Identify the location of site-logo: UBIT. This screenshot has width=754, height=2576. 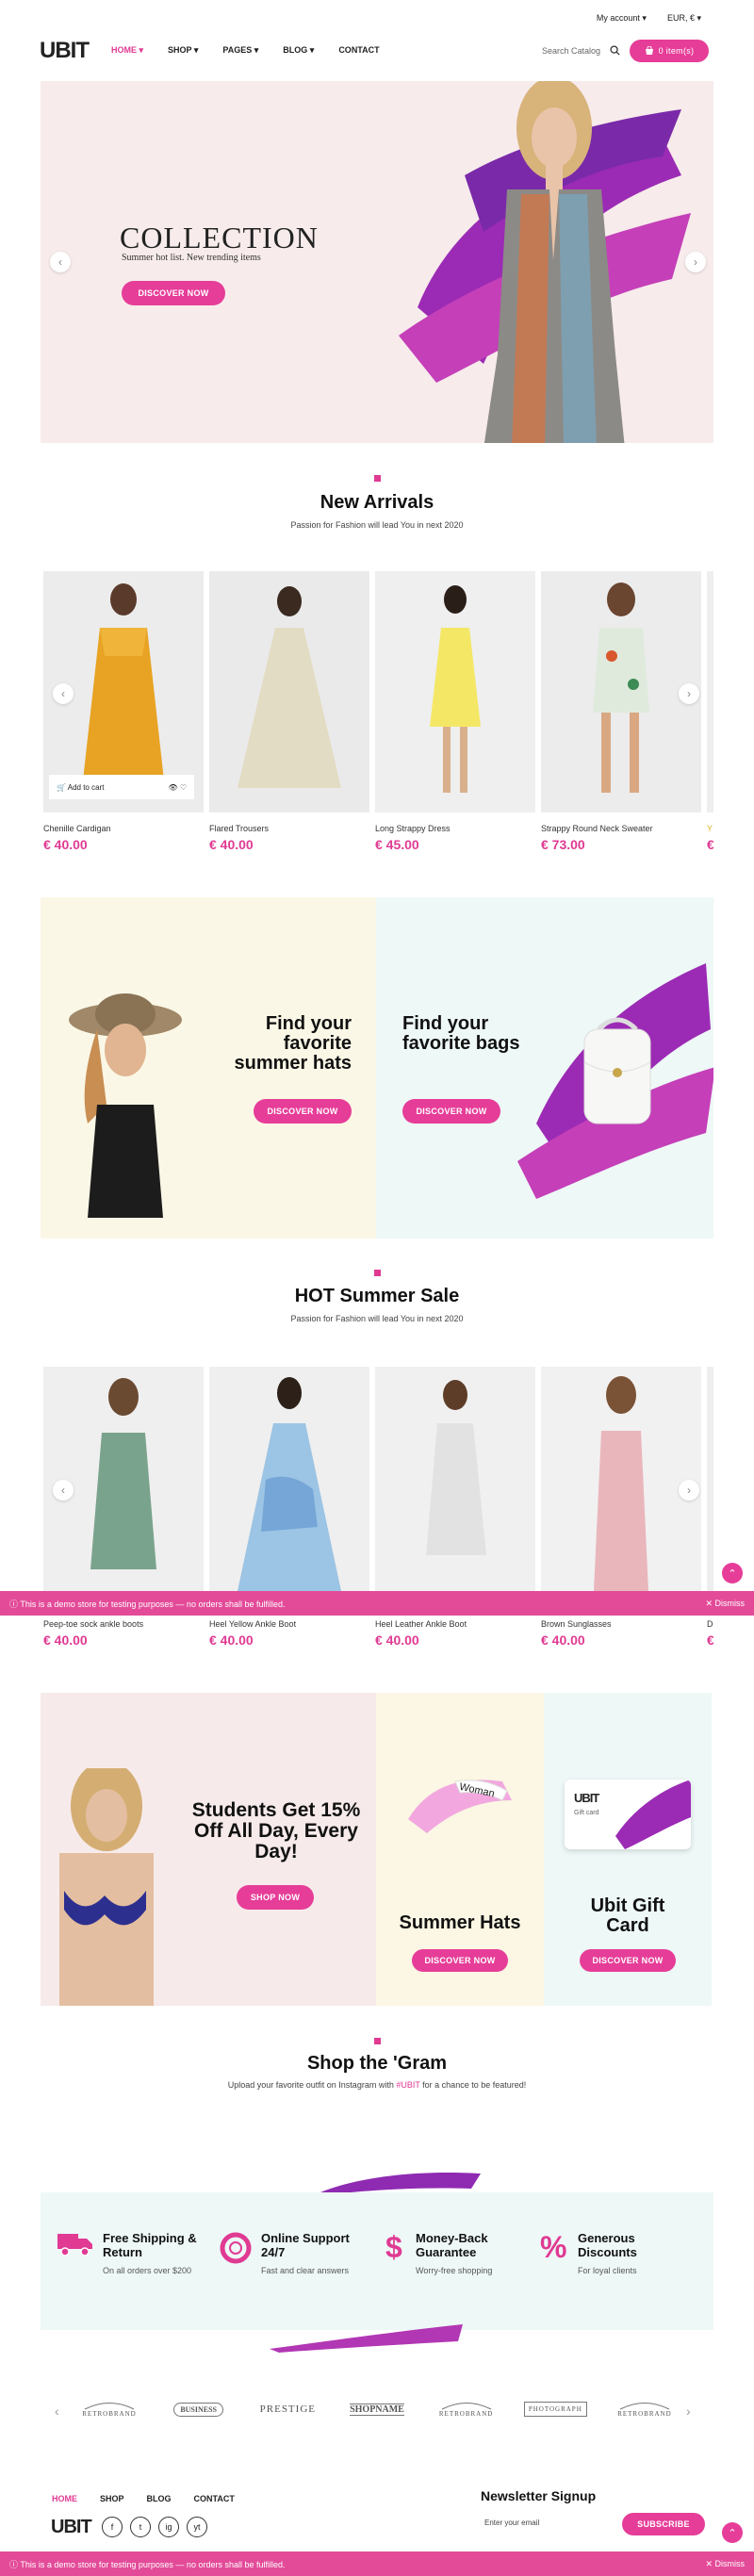
(65, 51).